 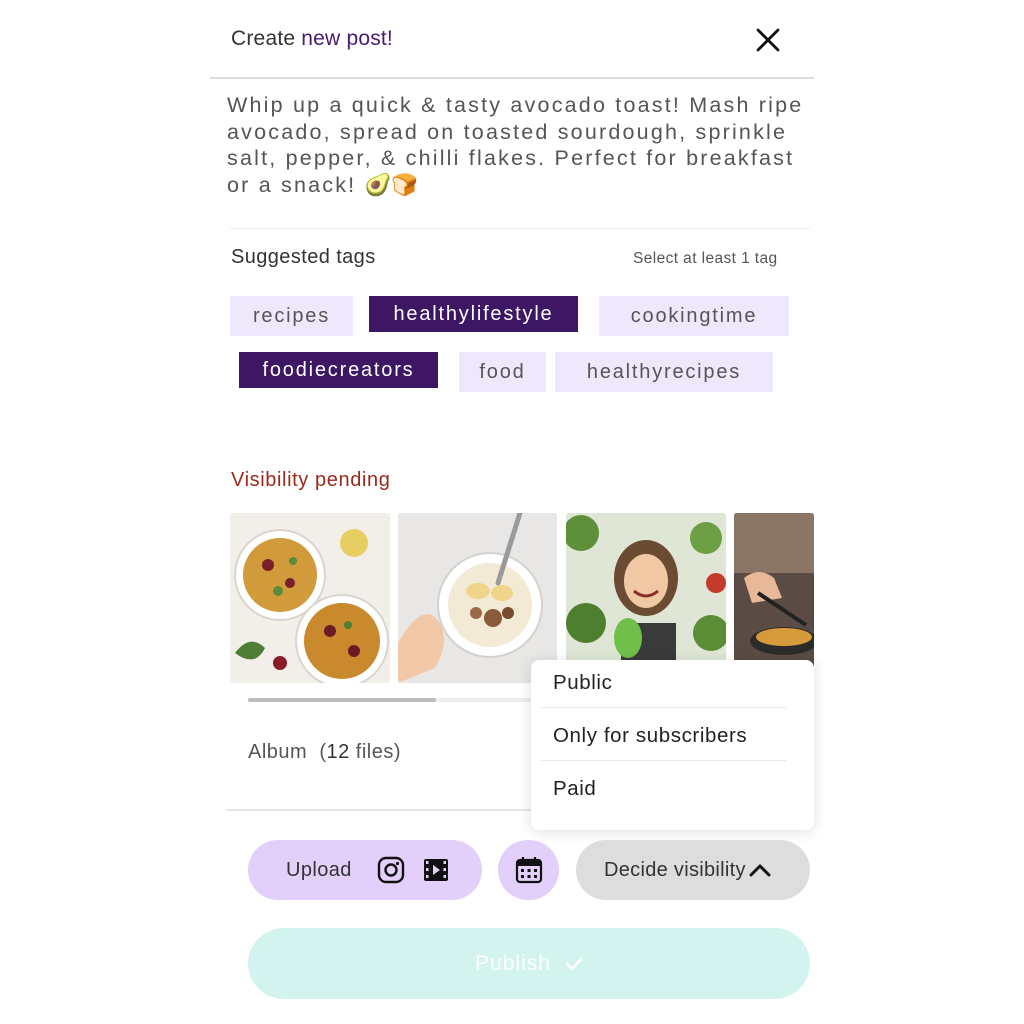 What do you see at coordinates (574, 963) in the screenshot?
I see `check-icon` at bounding box center [574, 963].